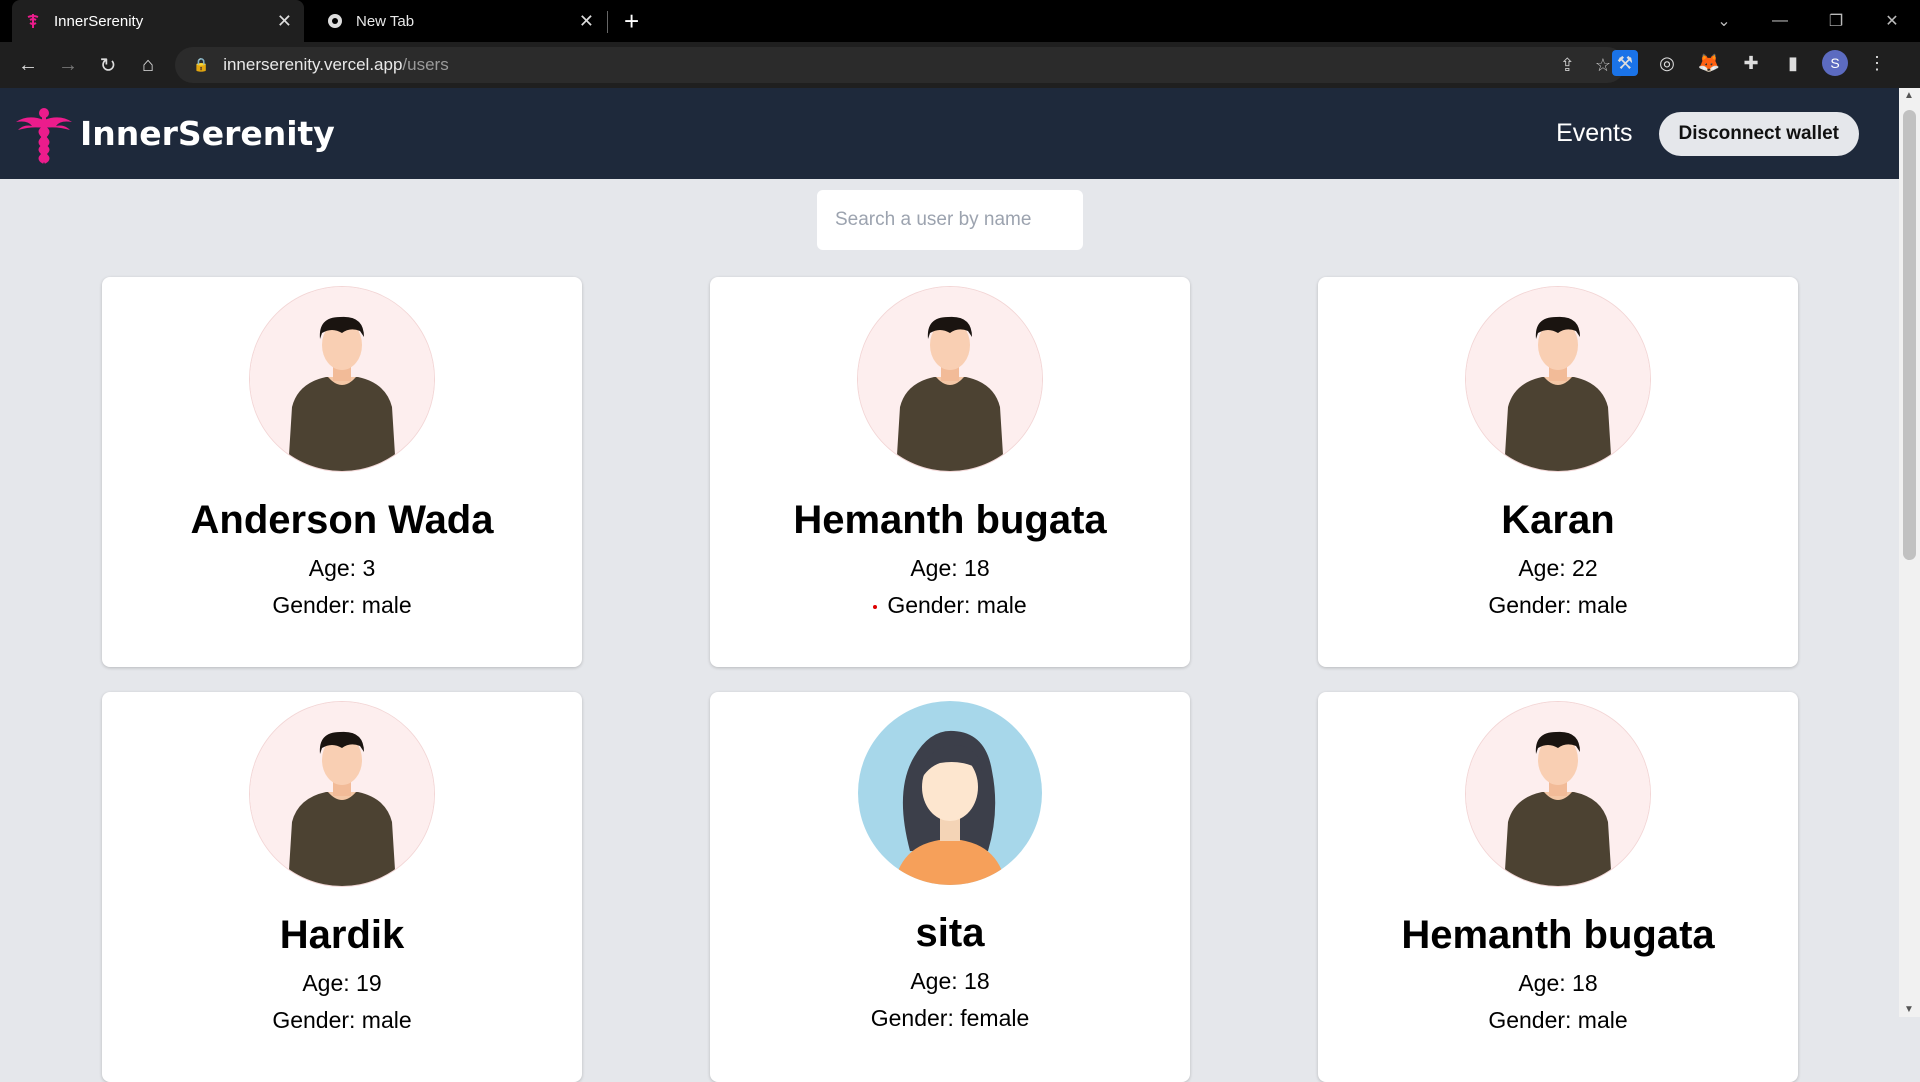  Describe the element at coordinates (425, 64) in the screenshot. I see `url-path: /users` at that location.